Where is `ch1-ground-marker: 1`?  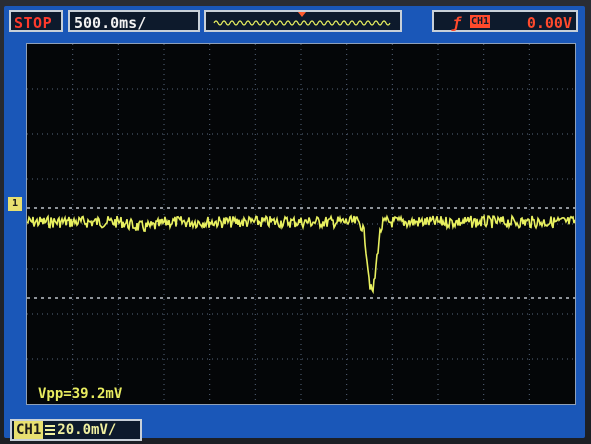
ch1-ground-marker: 1 is located at coordinates (15, 204).